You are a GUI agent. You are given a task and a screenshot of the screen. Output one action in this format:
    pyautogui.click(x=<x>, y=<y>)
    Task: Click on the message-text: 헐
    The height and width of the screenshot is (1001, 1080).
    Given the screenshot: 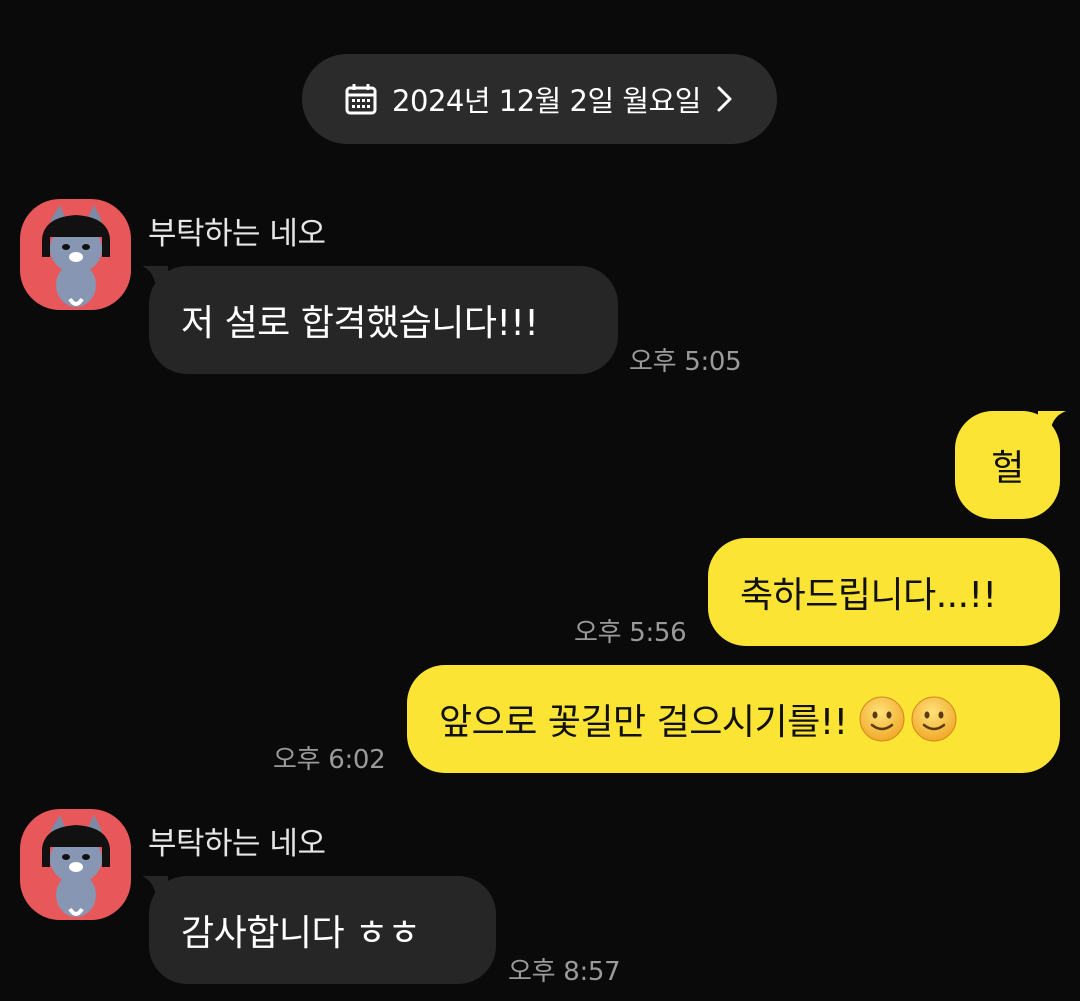 What is the action you would take?
    pyautogui.click(x=1007, y=468)
    